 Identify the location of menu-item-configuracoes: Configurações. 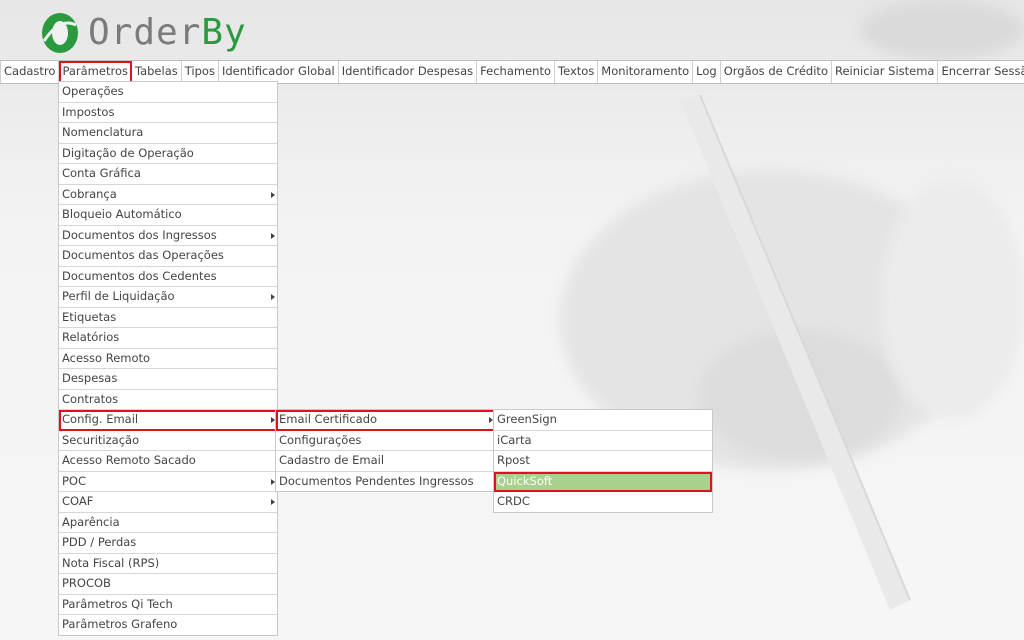
(385, 441).